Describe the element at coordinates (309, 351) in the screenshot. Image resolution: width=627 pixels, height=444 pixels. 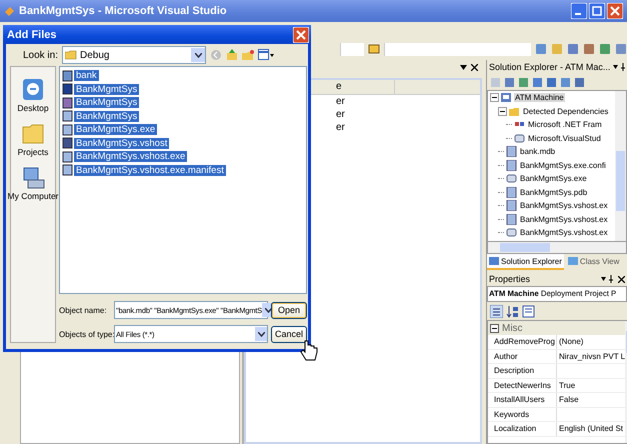
I see `hand-cursor-icon` at that location.